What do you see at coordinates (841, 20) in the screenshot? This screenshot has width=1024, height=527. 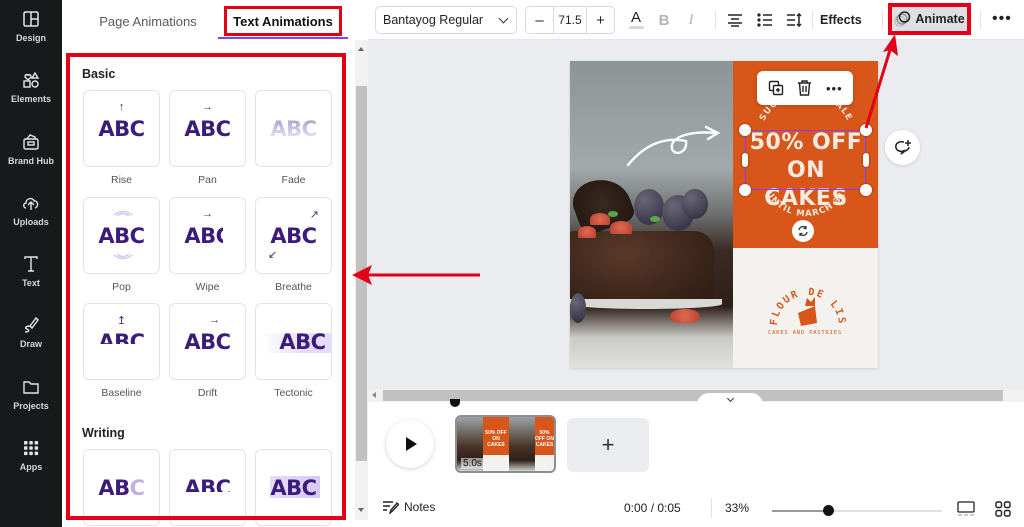 I see `effects-button: Effects` at bounding box center [841, 20].